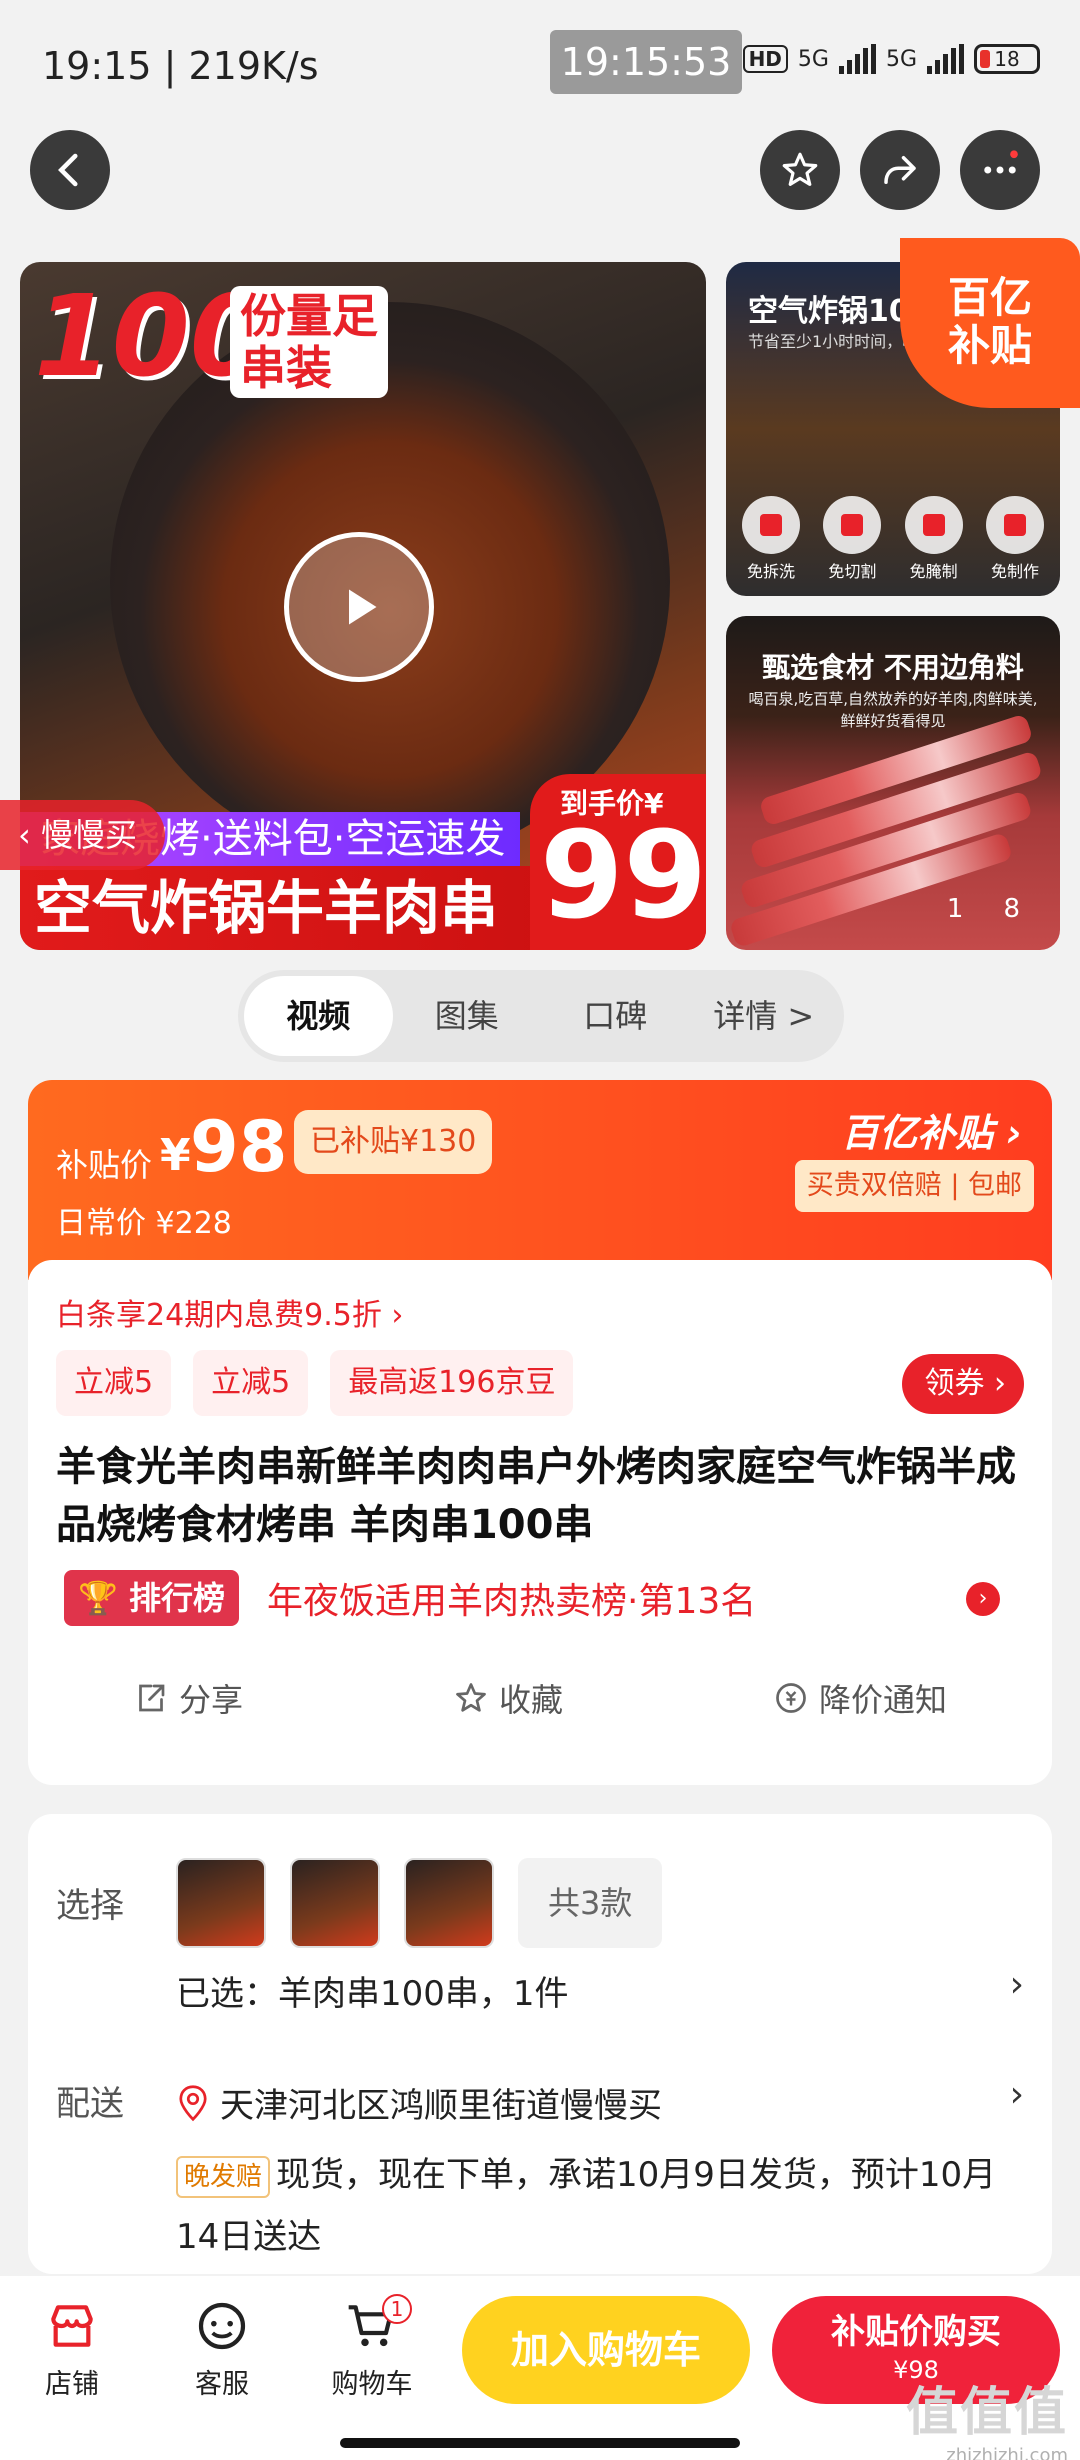 This screenshot has height=2460, width=1080. What do you see at coordinates (1001, 162) in the screenshot?
I see `more-icon` at bounding box center [1001, 162].